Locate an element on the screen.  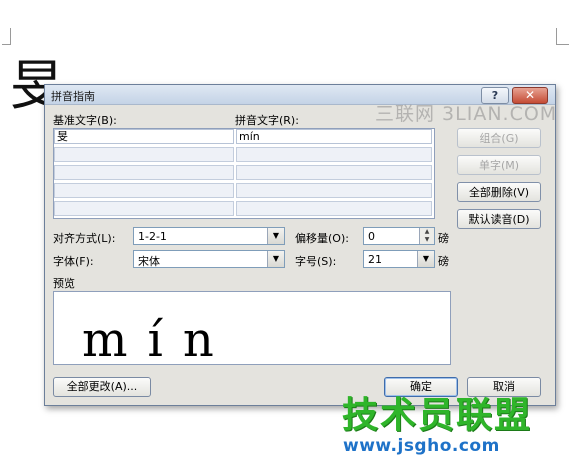
offset-unit: 磅 is located at coordinates (443, 238).